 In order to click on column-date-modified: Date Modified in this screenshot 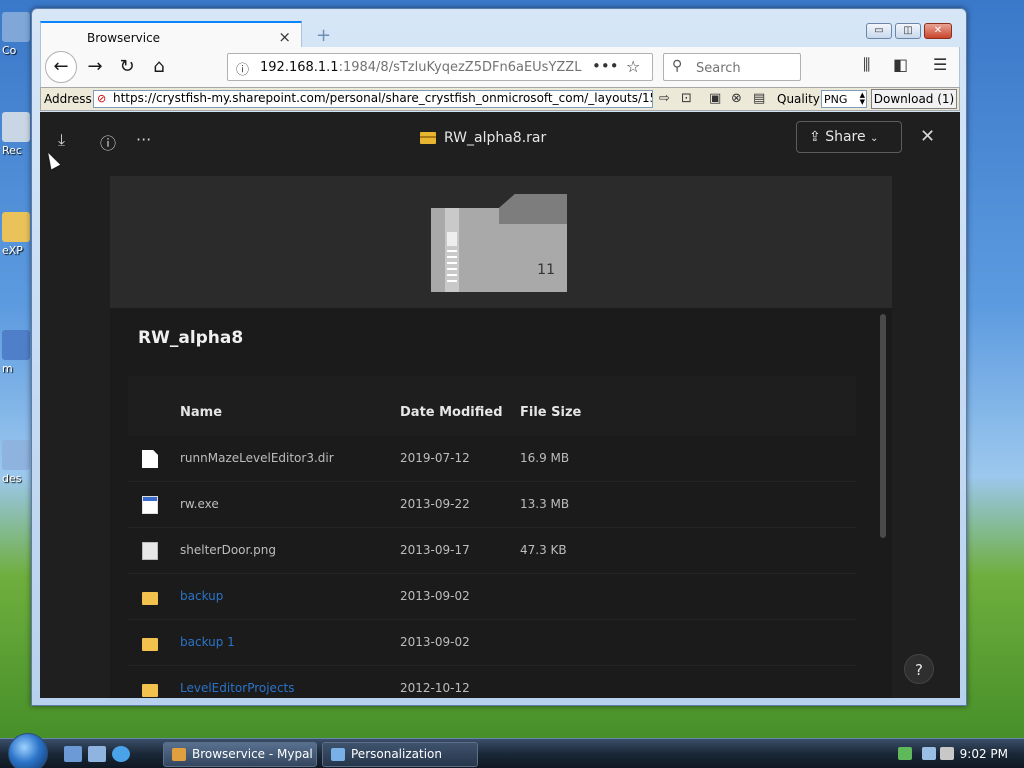, I will do `click(451, 412)`.